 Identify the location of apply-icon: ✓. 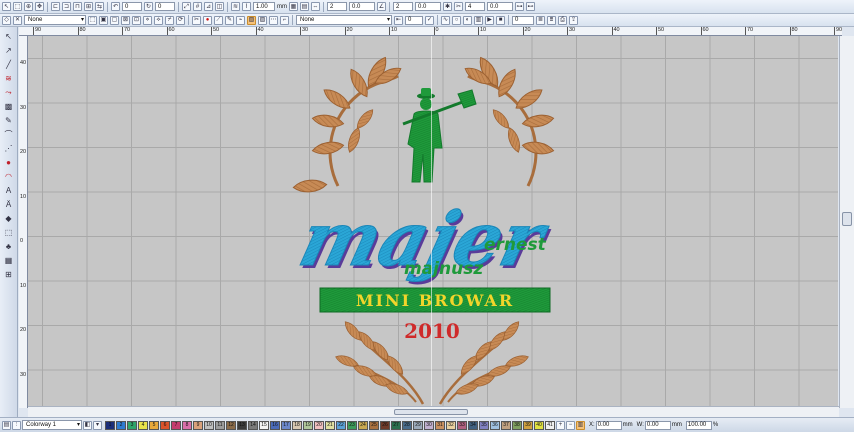
(429, 20).